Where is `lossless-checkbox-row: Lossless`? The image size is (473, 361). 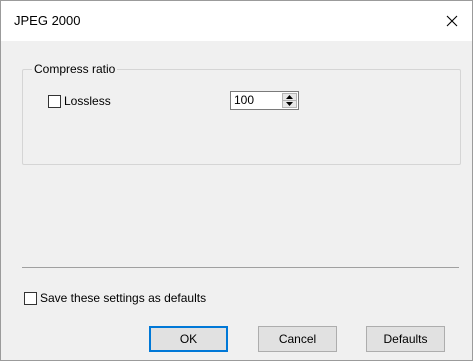 lossless-checkbox-row: Lossless is located at coordinates (79, 101).